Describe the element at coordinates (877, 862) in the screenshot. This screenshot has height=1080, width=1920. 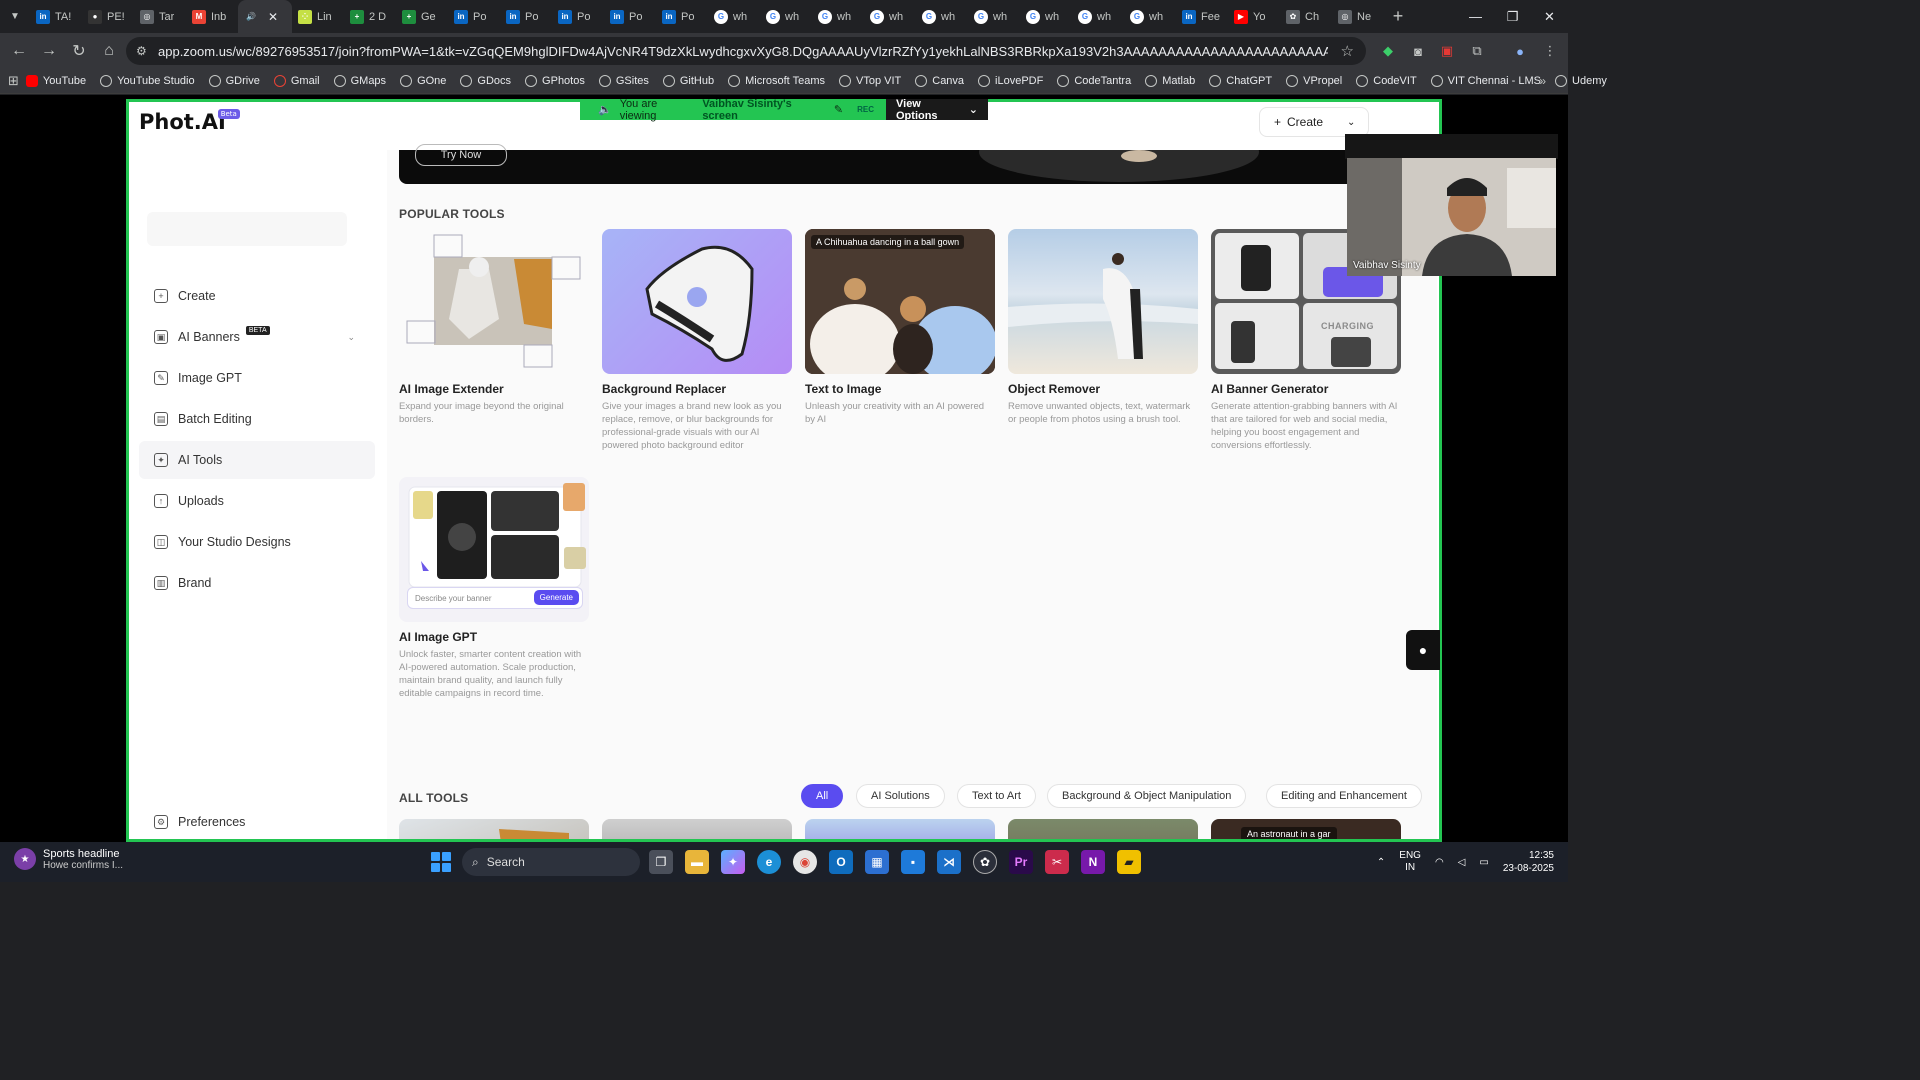
I see `store-icon: ▦` at that location.